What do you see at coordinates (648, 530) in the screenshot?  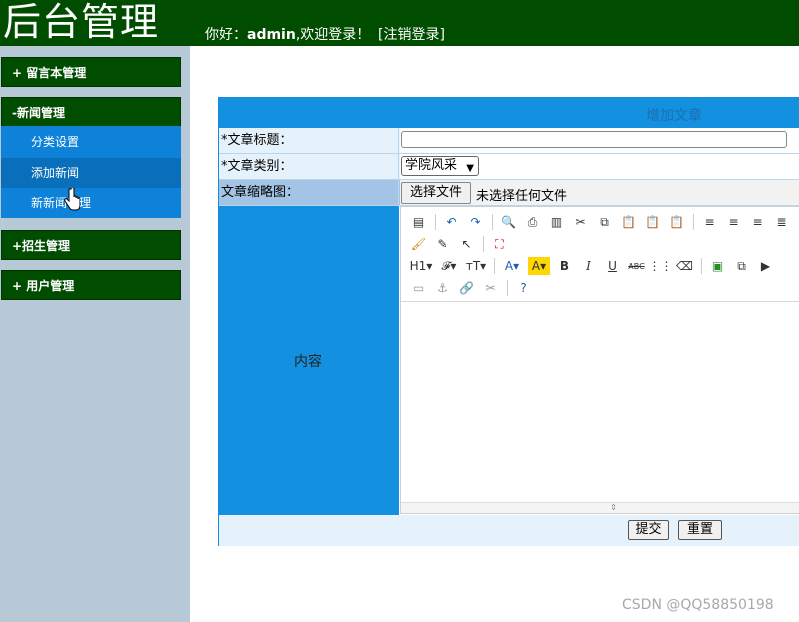 I see `submit-button: 提交` at bounding box center [648, 530].